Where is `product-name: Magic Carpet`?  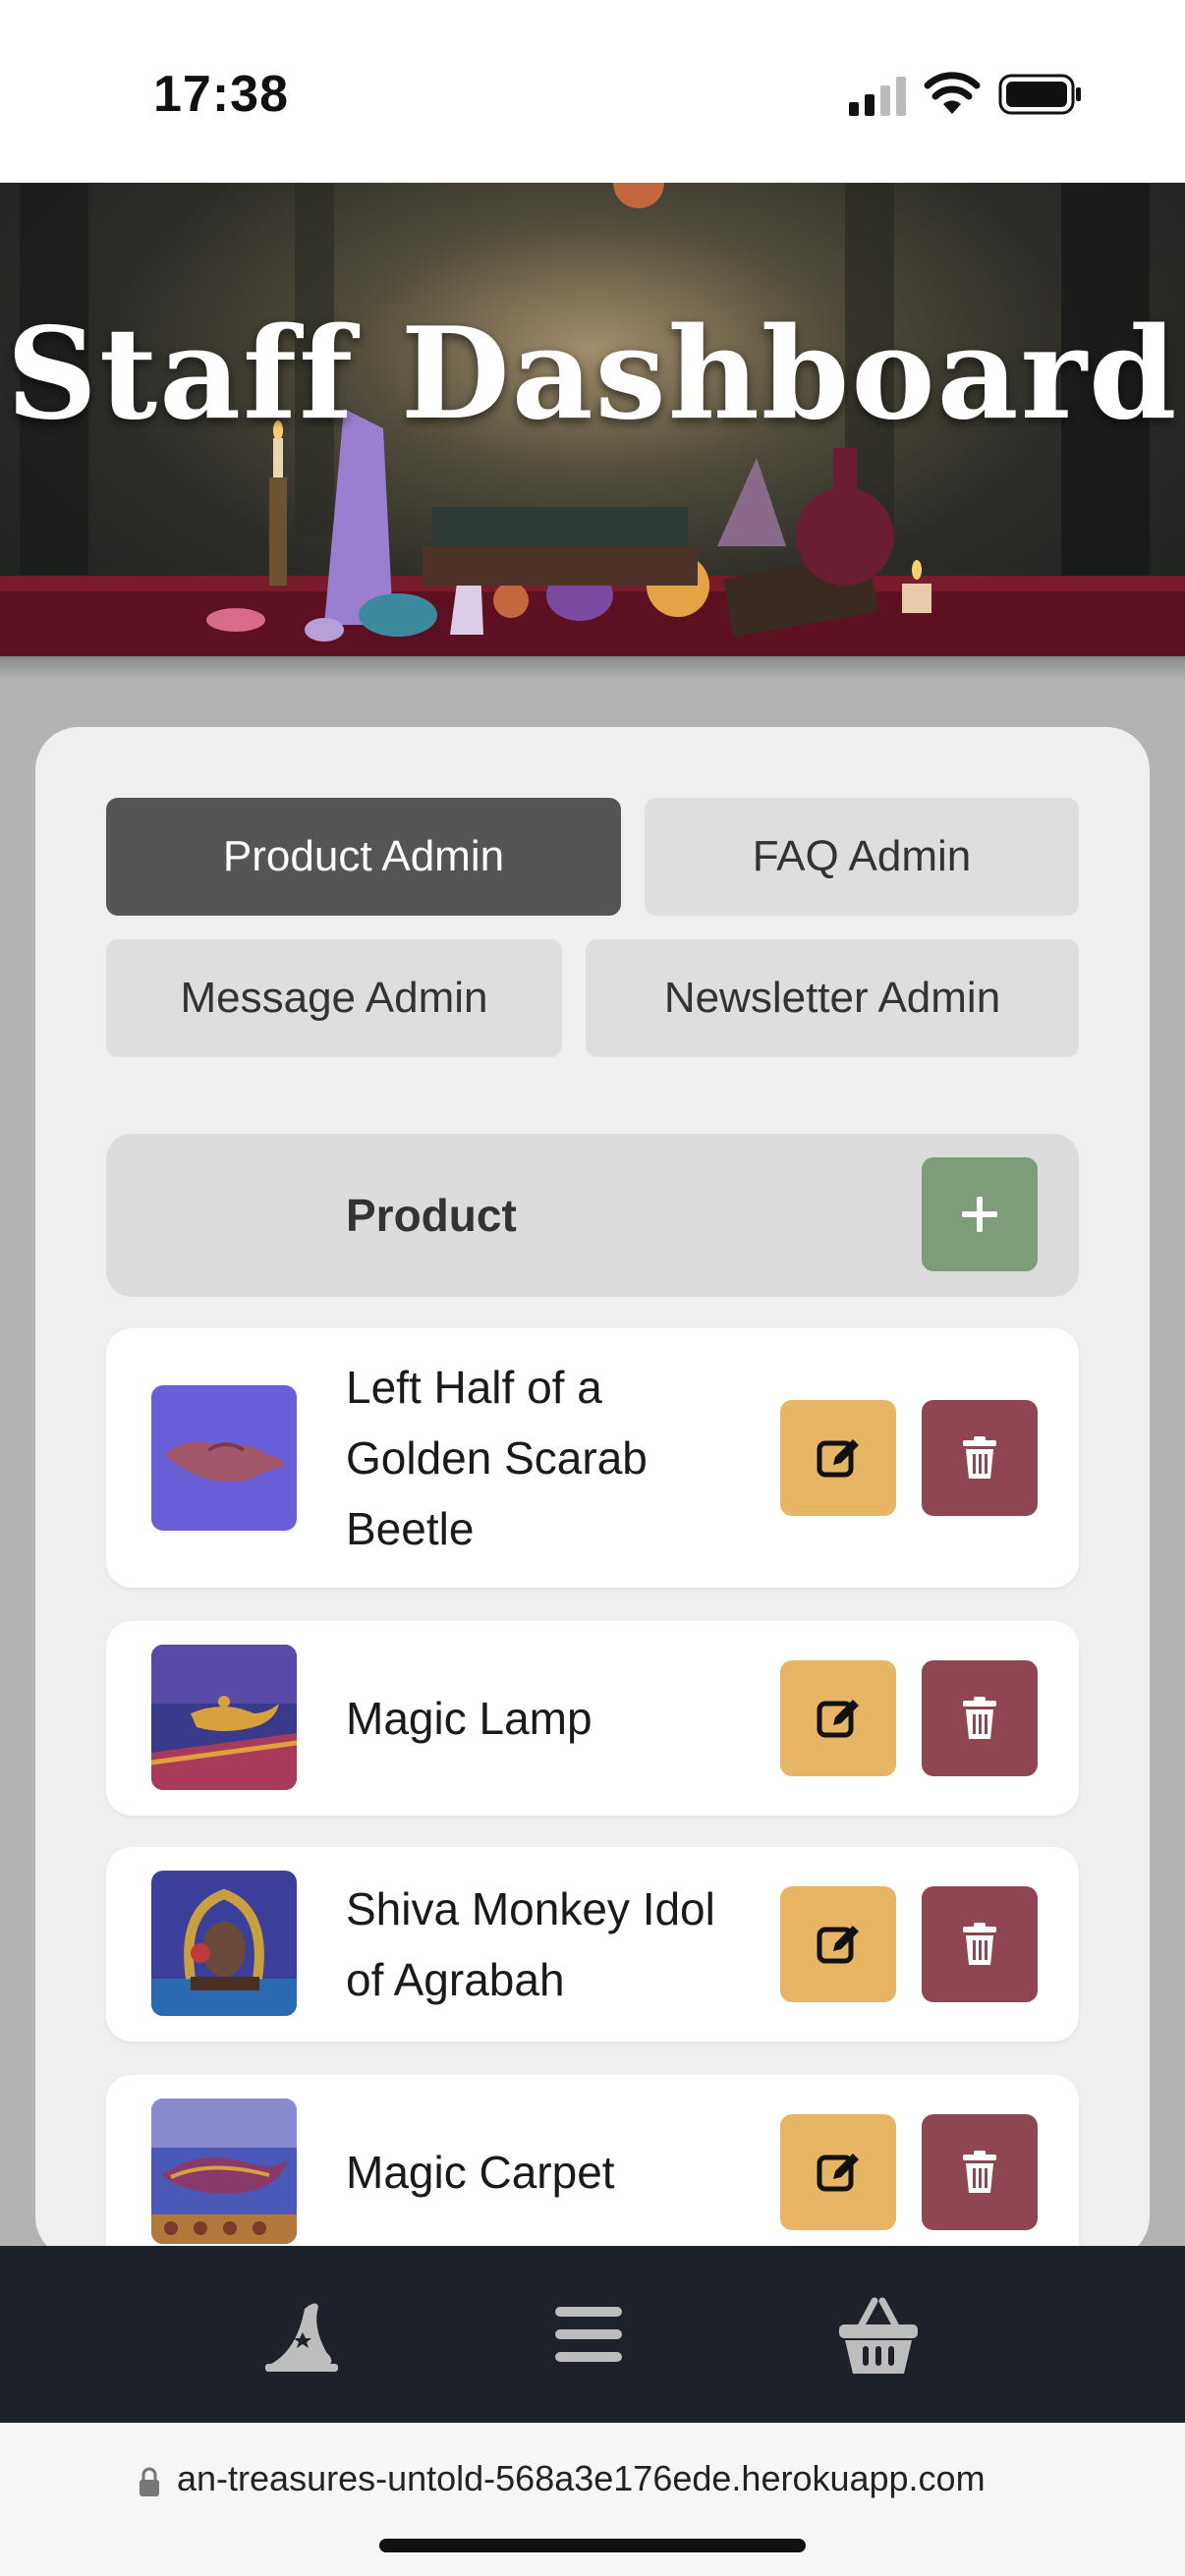
product-name: Magic Carpet is located at coordinates (481, 2172).